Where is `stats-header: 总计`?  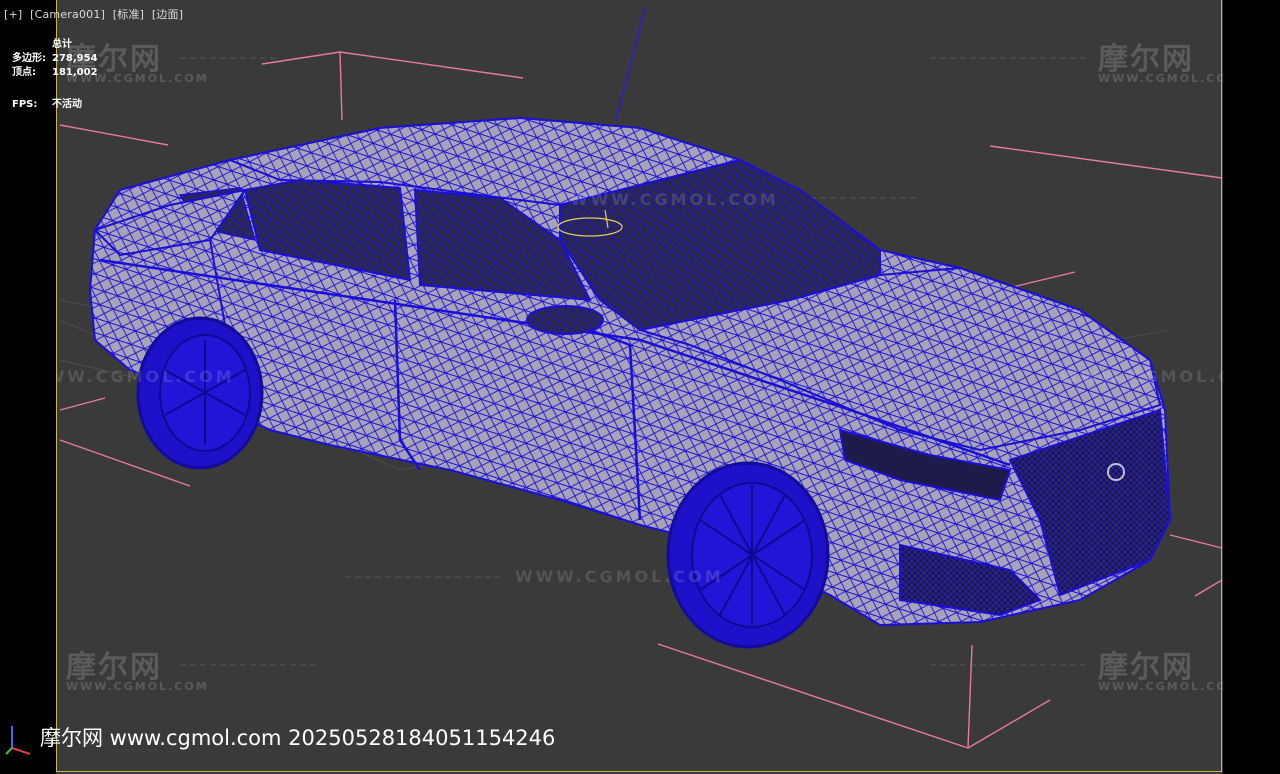
stats-header: 总计 is located at coordinates (62, 44).